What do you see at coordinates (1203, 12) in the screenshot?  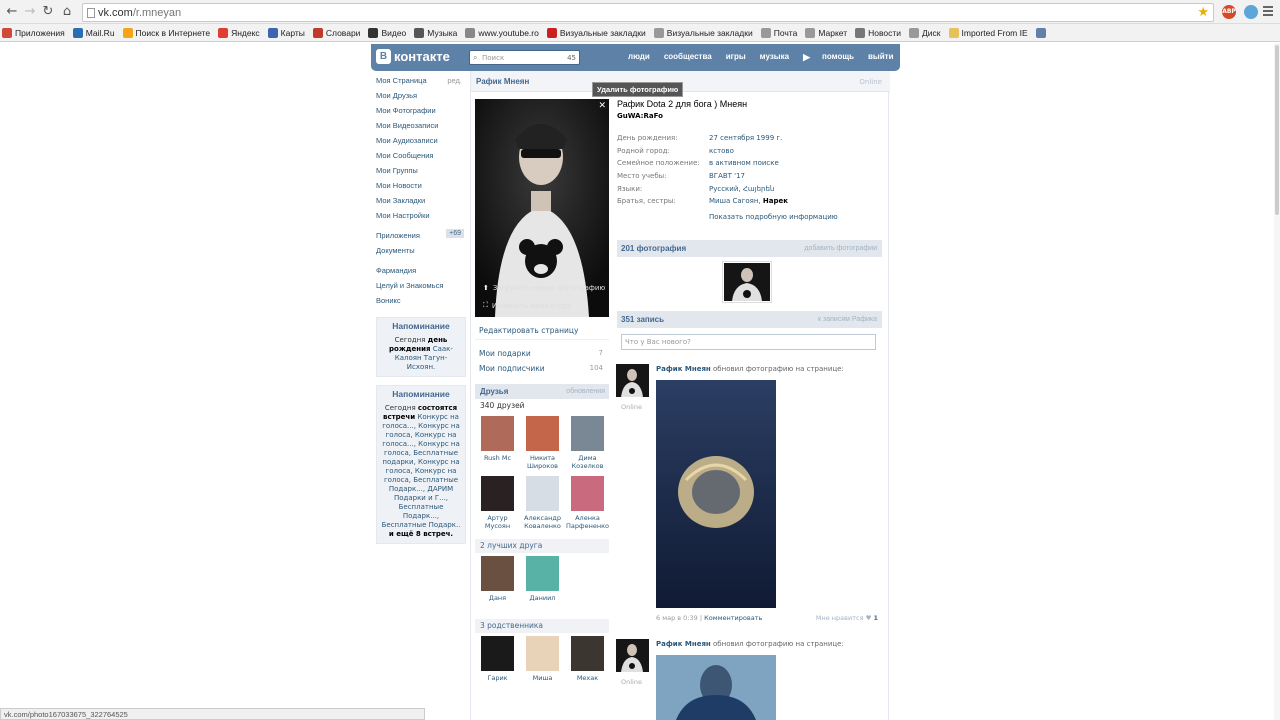 I see `bookmark-star-icon: ★` at bounding box center [1203, 12].